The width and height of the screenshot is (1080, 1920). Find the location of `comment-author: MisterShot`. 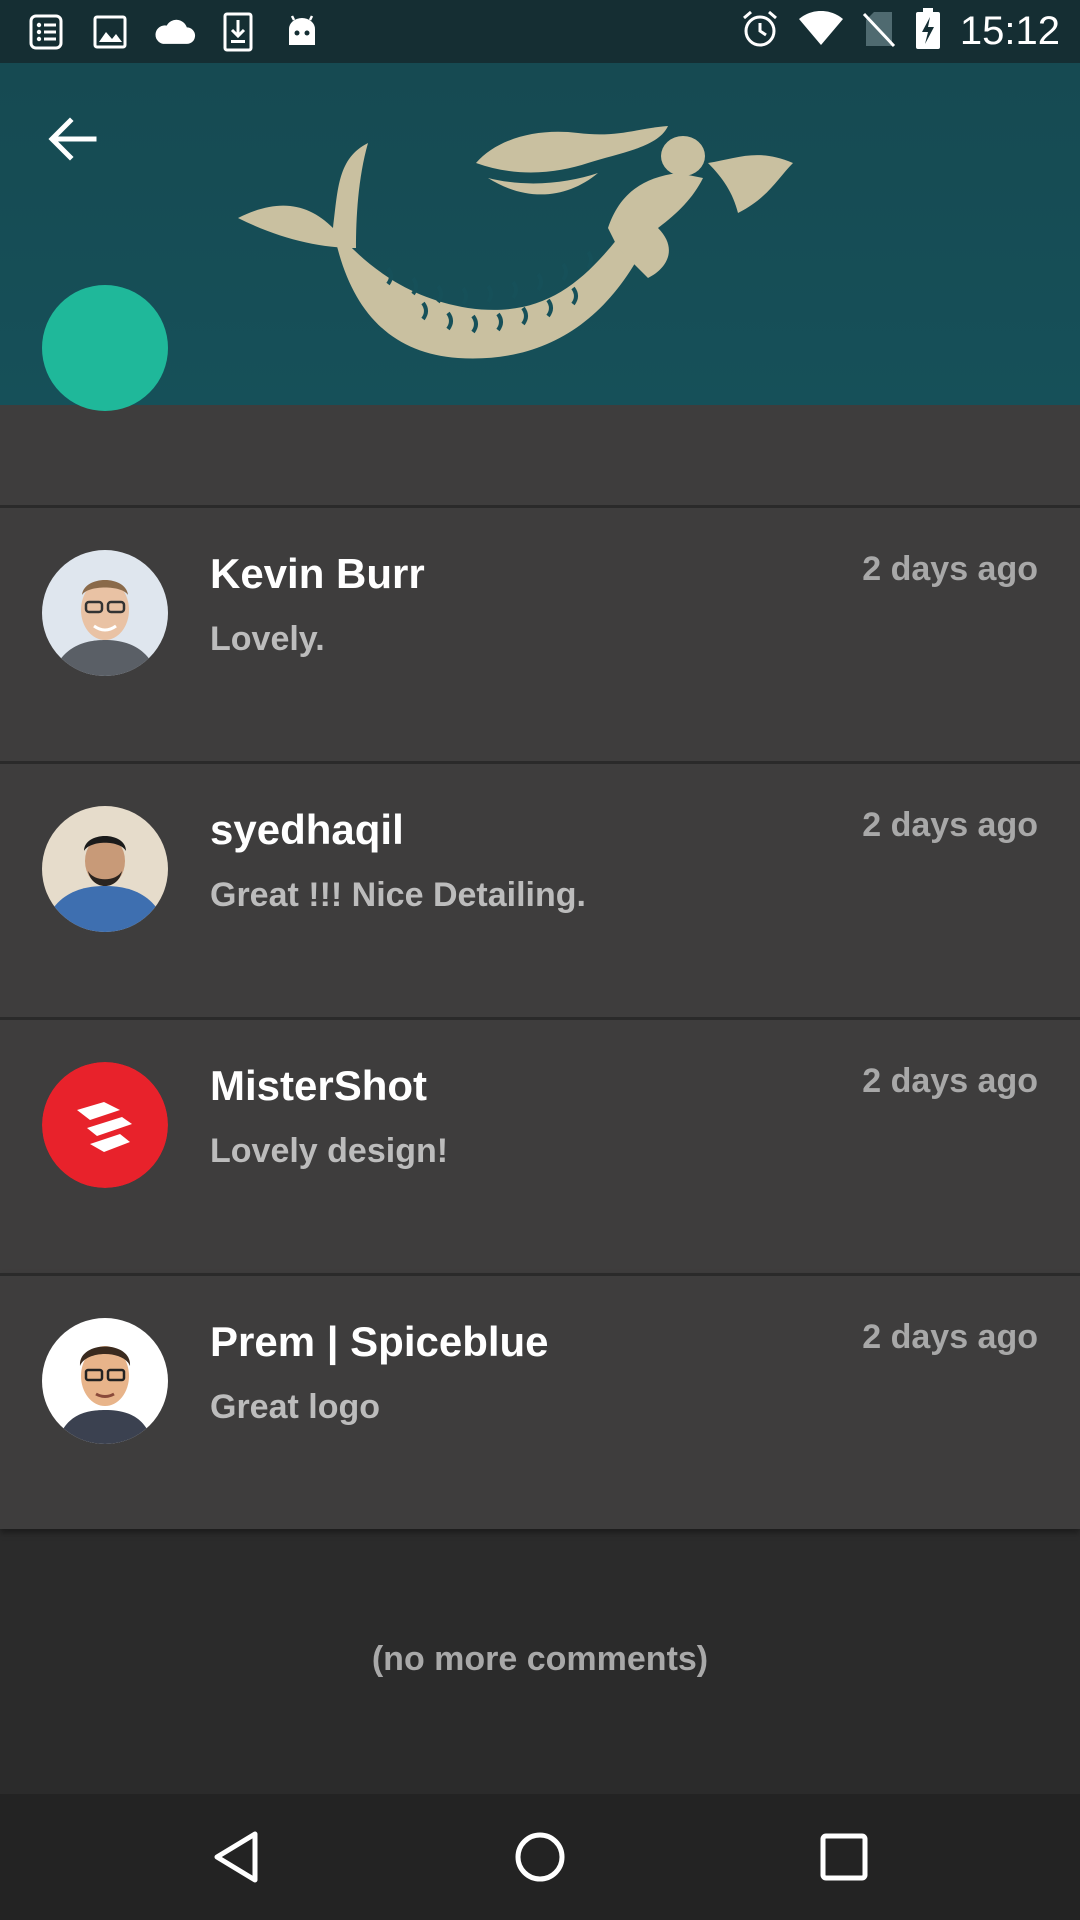

comment-author: MisterShot is located at coordinates (318, 1086).